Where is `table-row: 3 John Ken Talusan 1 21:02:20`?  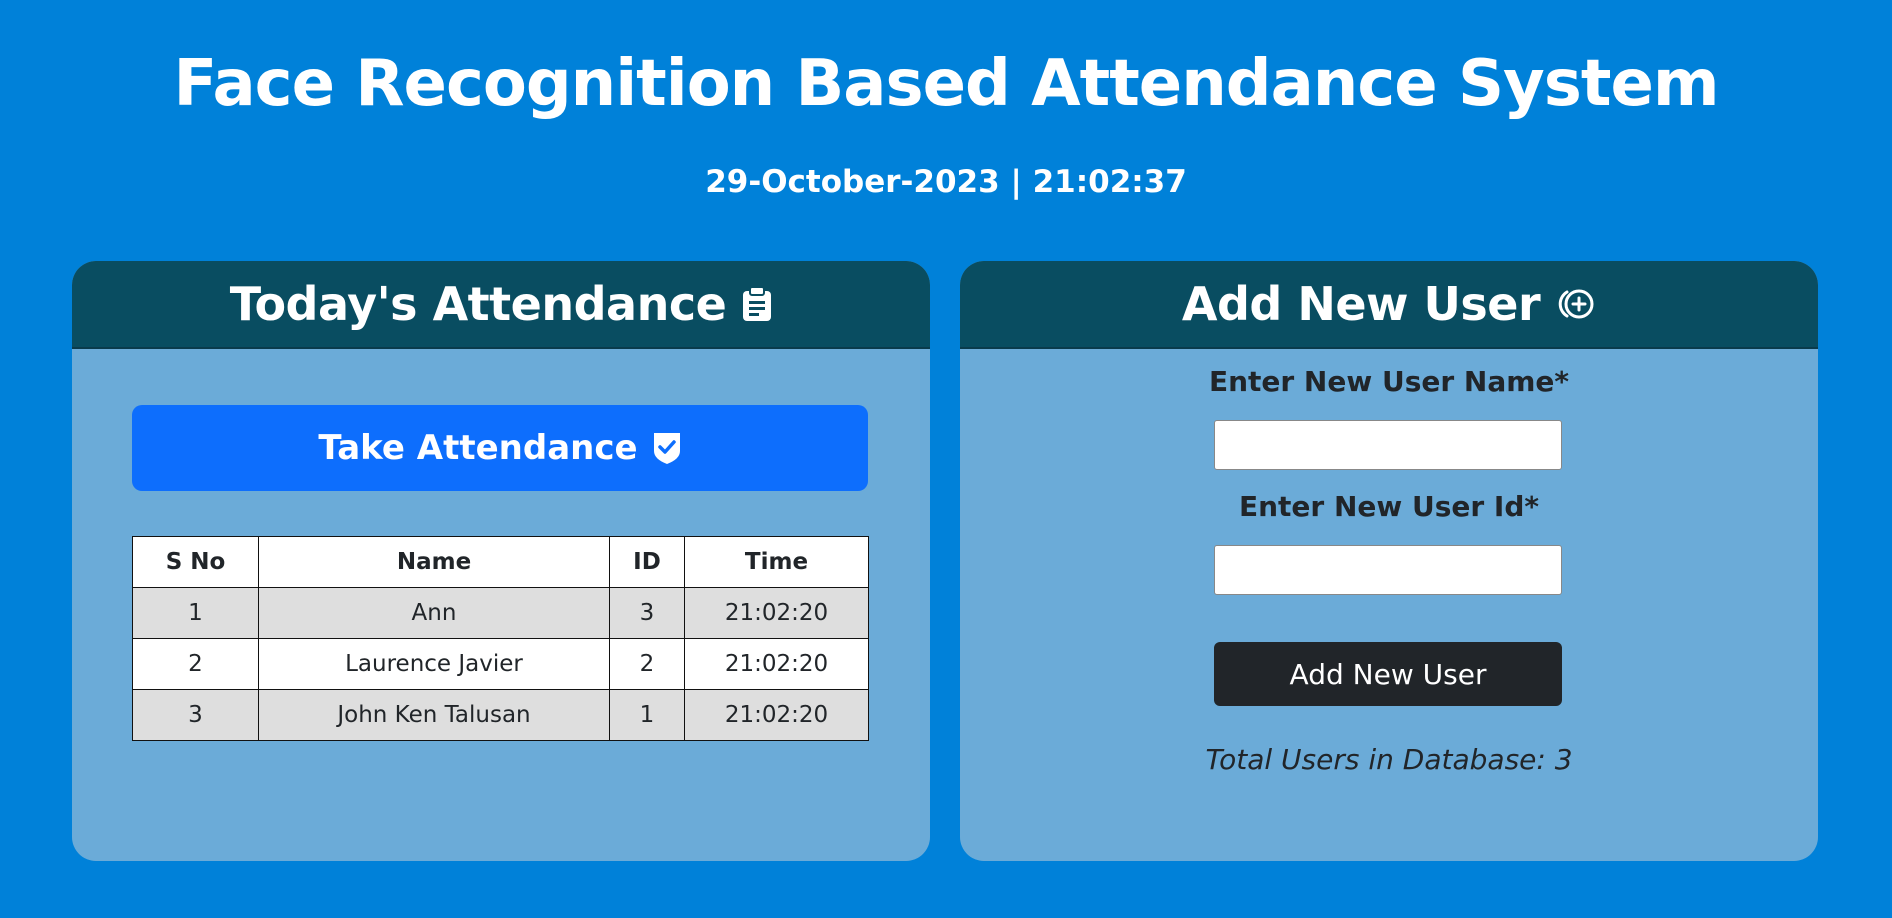 table-row: 3 John Ken Talusan 1 21:02:20 is located at coordinates (500, 715).